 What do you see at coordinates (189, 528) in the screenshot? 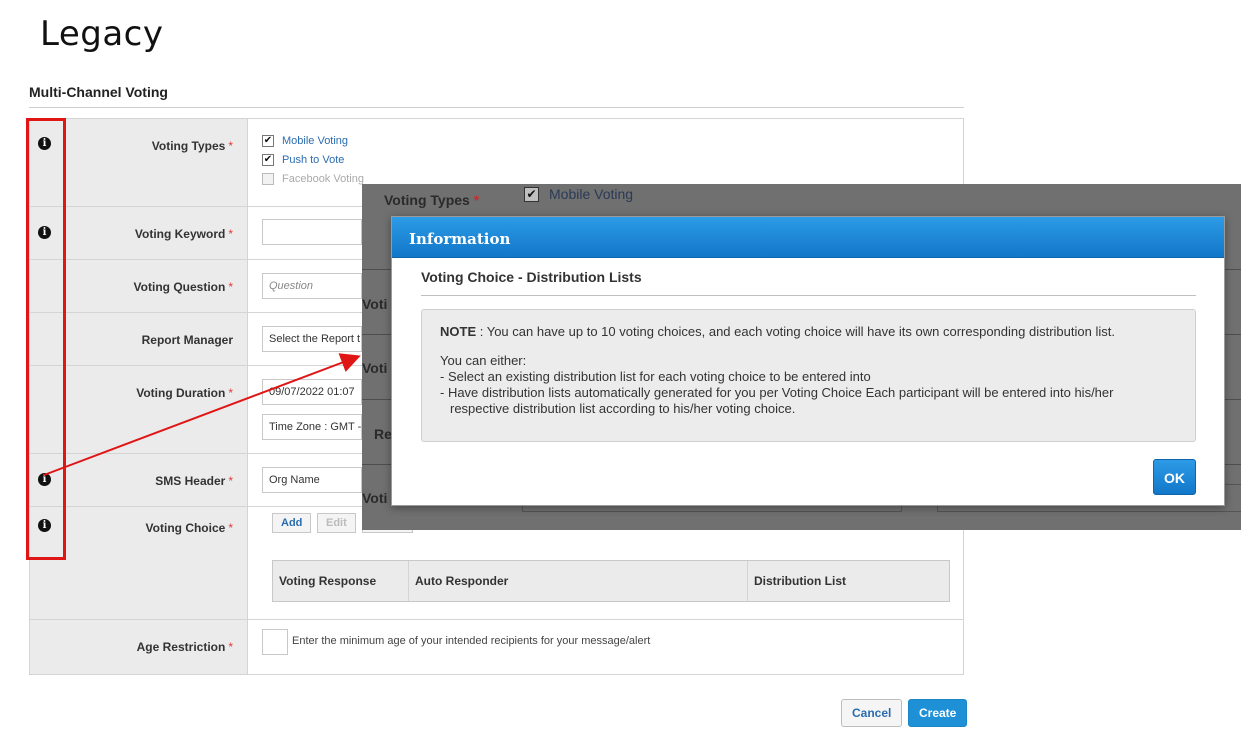
I see `voting-choice-label: Voting Choice *` at bounding box center [189, 528].